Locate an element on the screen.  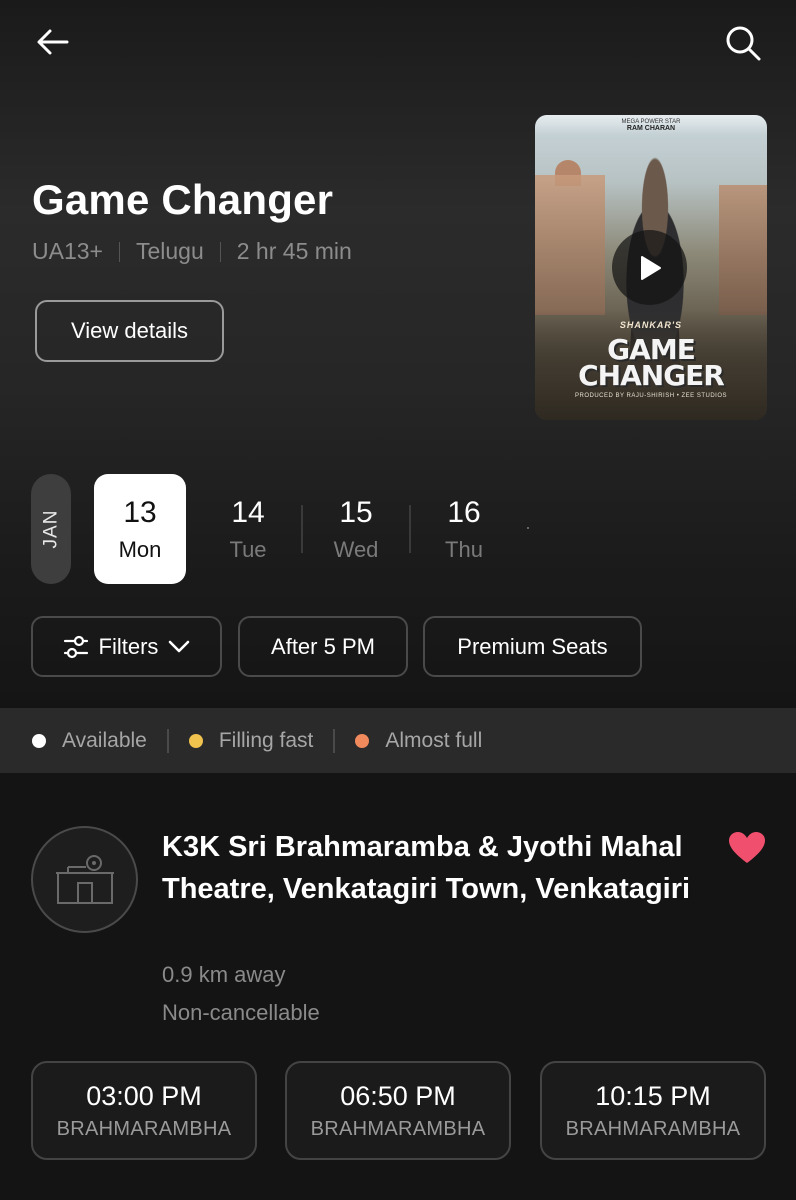
premium-seats-filter: Premium Seats is located at coordinates (532, 646).